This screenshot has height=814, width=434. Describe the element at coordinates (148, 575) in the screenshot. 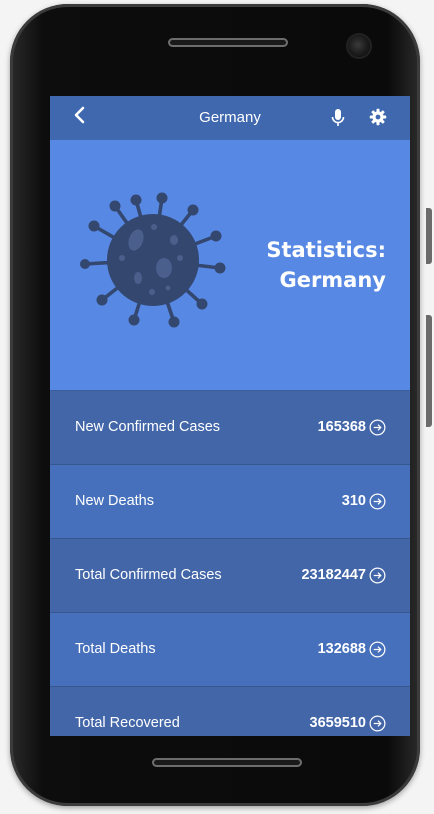

I see `stat-label: Total Confirmed Cases` at that location.